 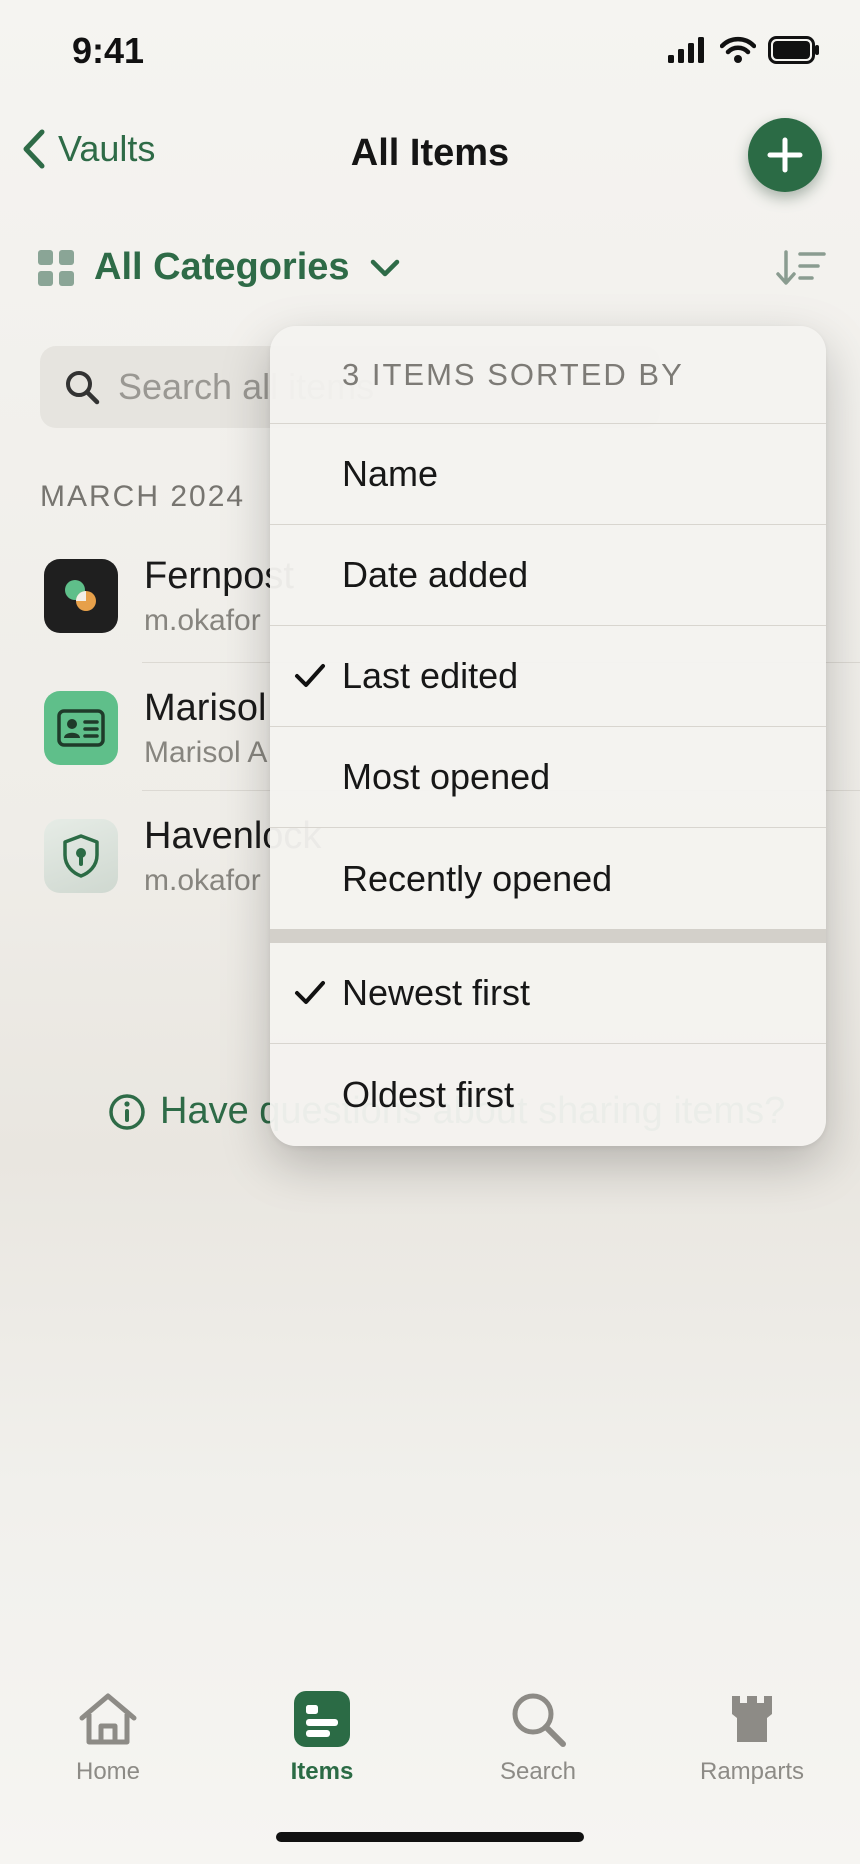 I want to click on status-icons, so click(x=744, y=50).